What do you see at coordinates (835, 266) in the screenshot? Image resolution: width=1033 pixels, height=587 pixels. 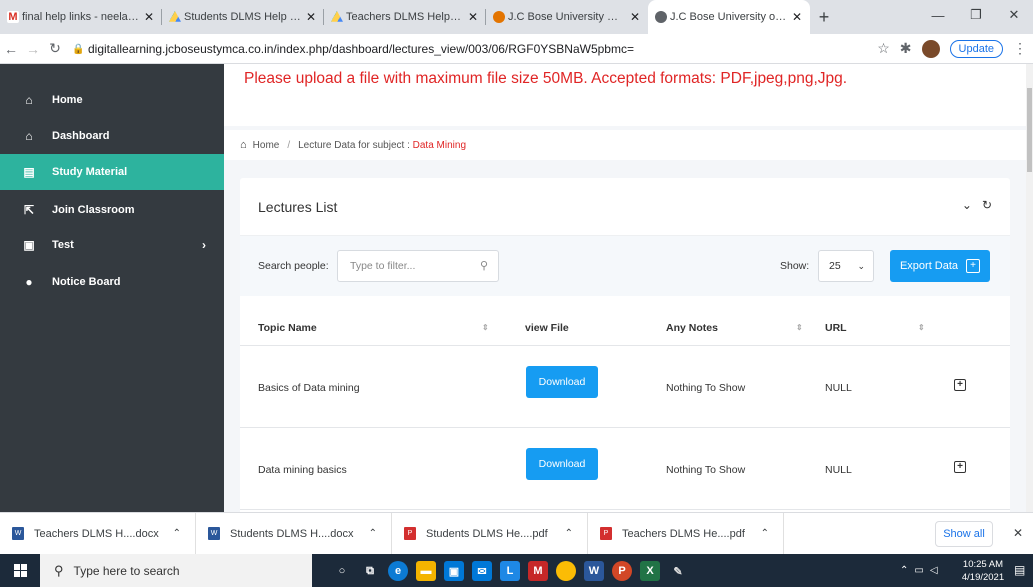 I see `page-size-value: 25` at bounding box center [835, 266].